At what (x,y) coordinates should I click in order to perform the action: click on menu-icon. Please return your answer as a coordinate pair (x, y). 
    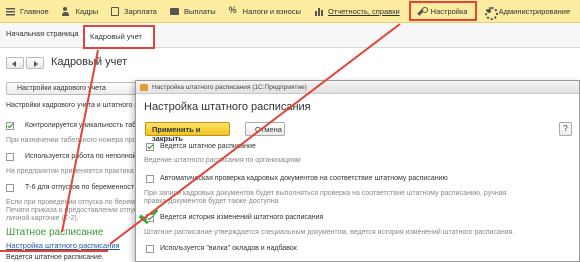
    Looking at the image, I should click on (10, 11).